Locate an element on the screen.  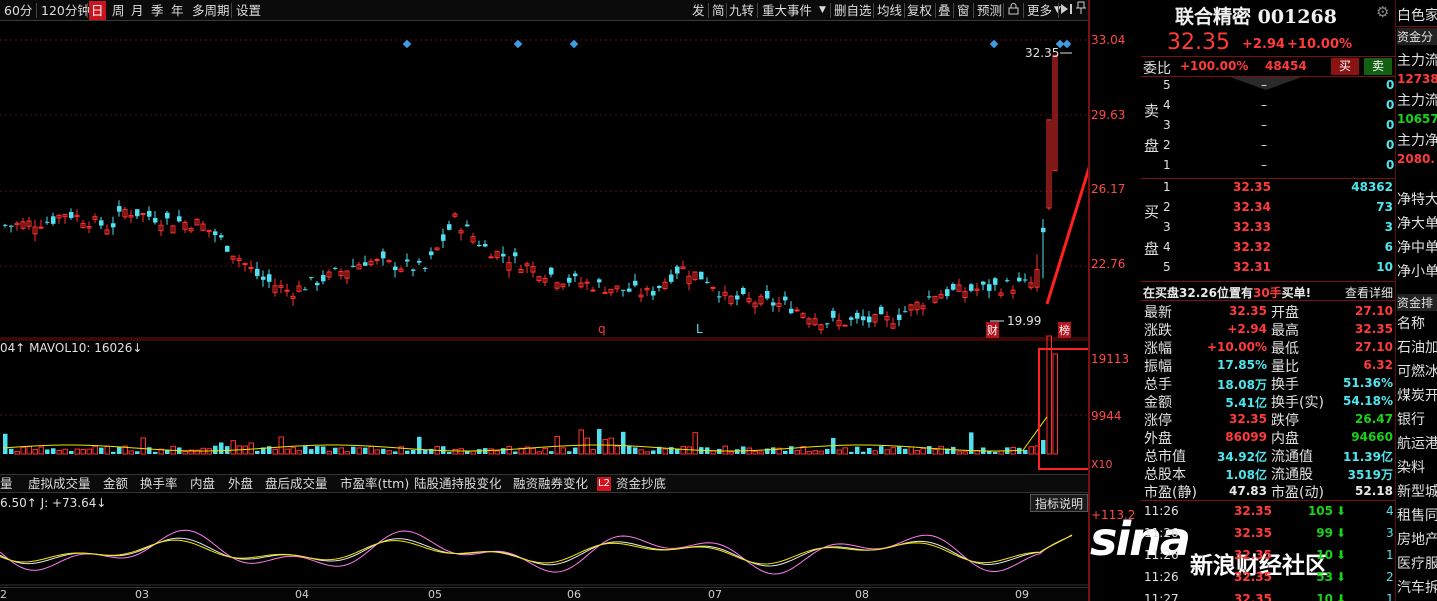
rank-sector-item: 银行 is located at coordinates (1417, 419).